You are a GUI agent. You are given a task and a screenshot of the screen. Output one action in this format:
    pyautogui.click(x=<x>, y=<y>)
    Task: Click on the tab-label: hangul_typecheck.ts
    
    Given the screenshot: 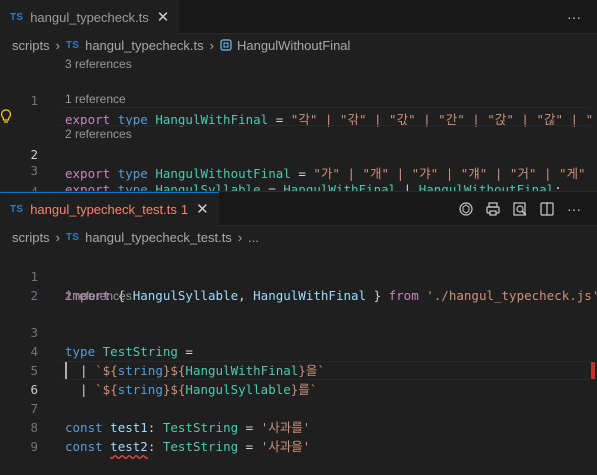 What is the action you would take?
    pyautogui.click(x=89, y=17)
    